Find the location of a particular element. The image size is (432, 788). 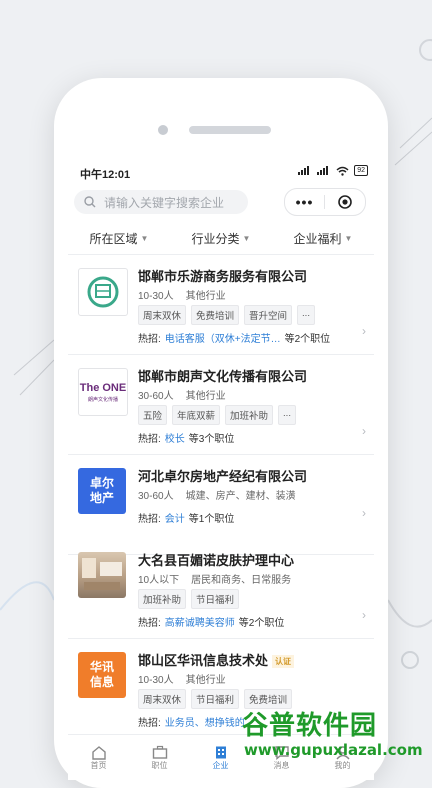

hot-jobs: 热招: 电话客服（双休+法定节… 等2个职位 is located at coordinates (234, 337).